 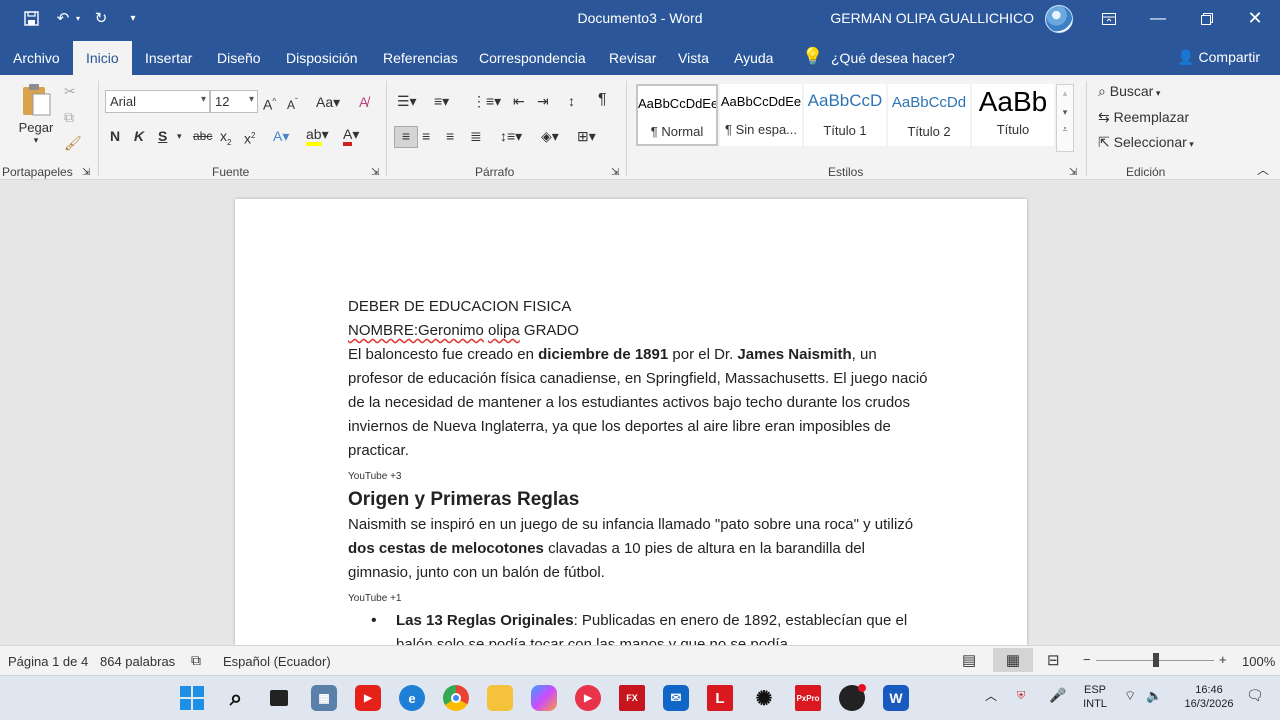 What do you see at coordinates (279, 698) in the screenshot?
I see `task-view-icon` at bounding box center [279, 698].